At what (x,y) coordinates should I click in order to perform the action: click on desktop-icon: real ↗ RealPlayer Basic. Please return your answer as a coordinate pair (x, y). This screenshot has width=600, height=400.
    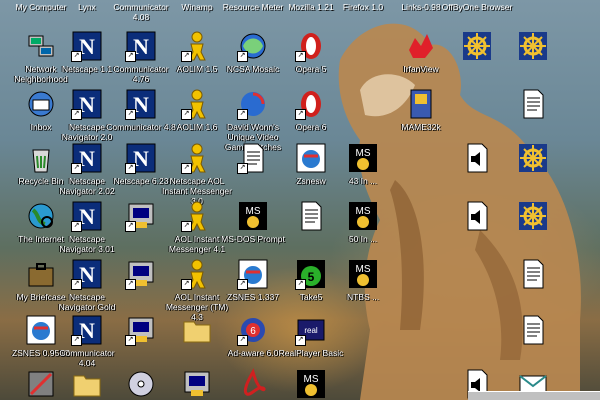
    Looking at the image, I should click on (311, 336).